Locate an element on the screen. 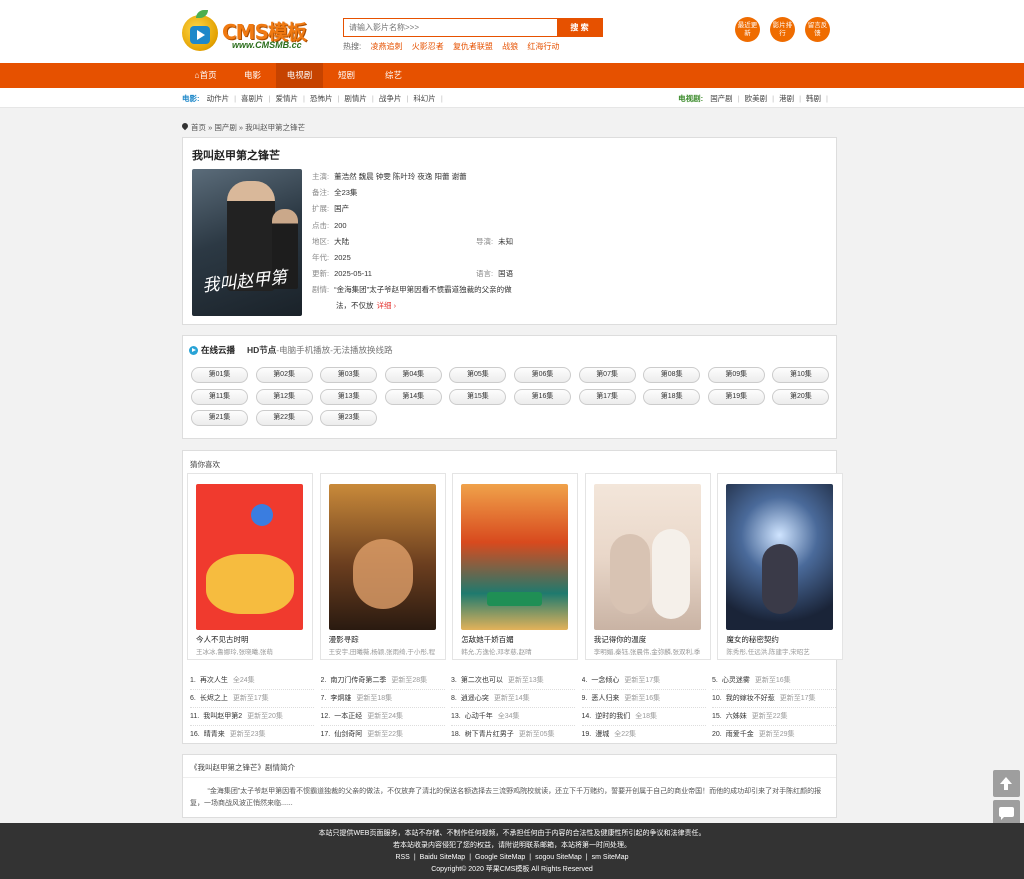  nav-movie: 电影 is located at coordinates (252, 75).